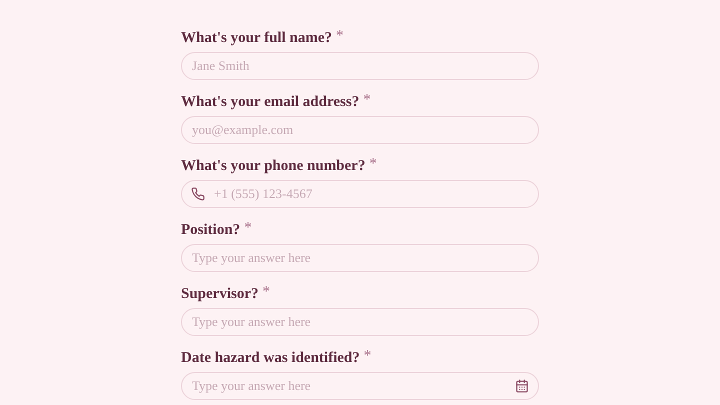 This screenshot has width=720, height=405. Describe the element at coordinates (360, 194) in the screenshot. I see `input-field: +1 (555) 123-4567` at that location.